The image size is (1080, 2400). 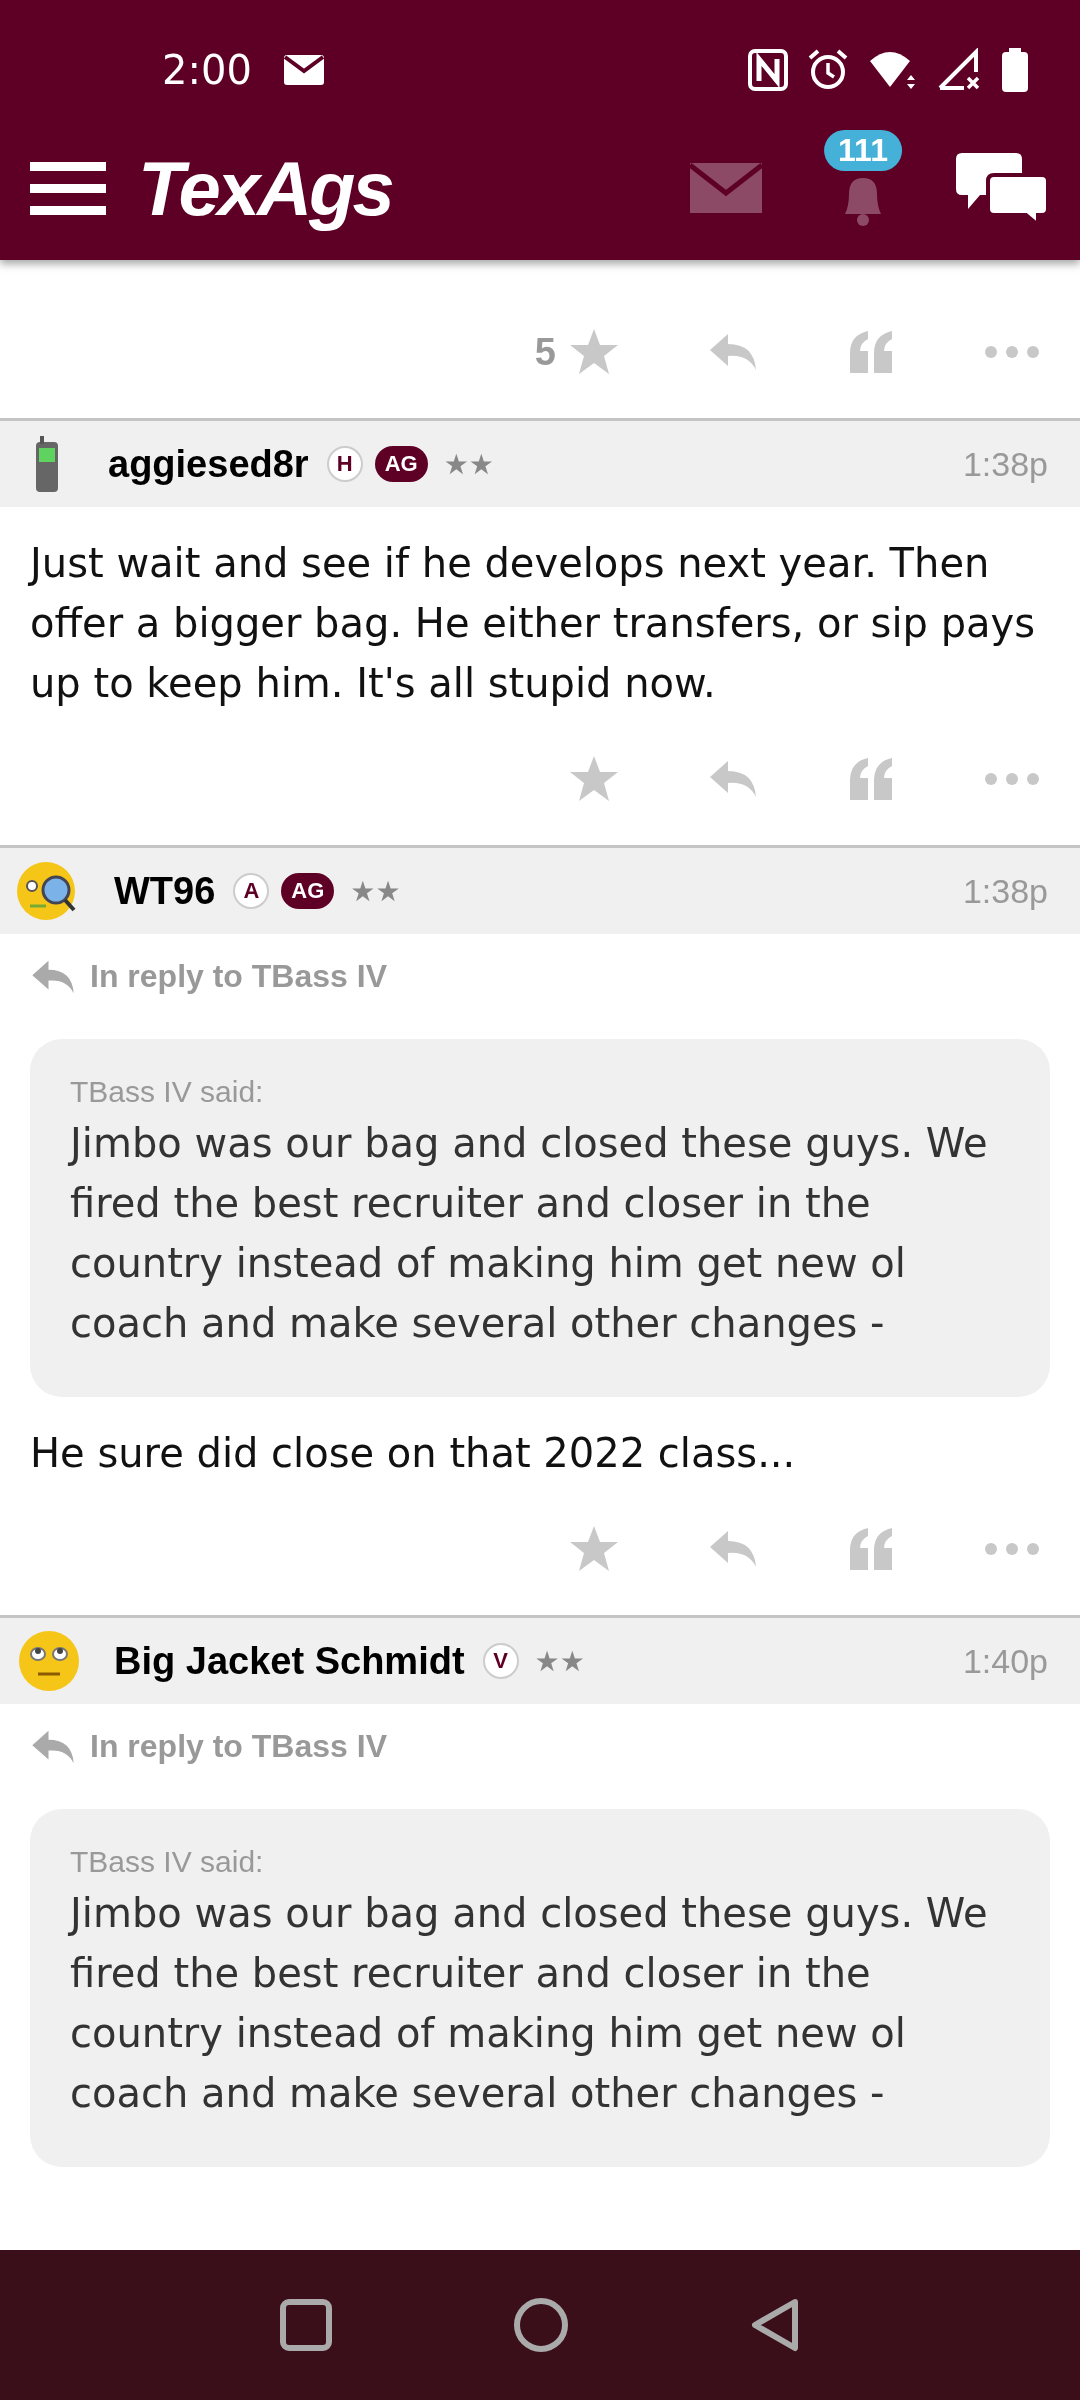 What do you see at coordinates (545, 352) in the screenshot?
I see `rating-count: 5` at bounding box center [545, 352].